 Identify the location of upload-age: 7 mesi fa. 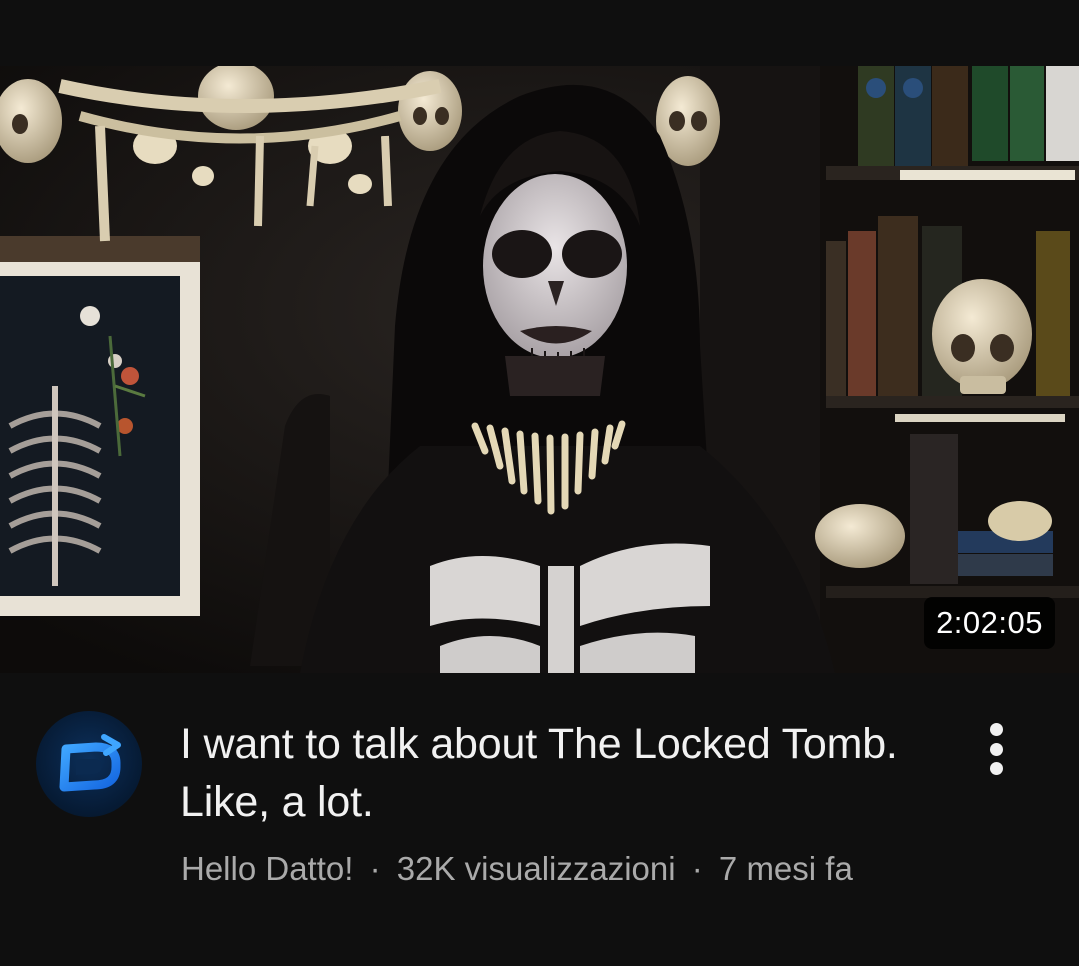
(785, 868).